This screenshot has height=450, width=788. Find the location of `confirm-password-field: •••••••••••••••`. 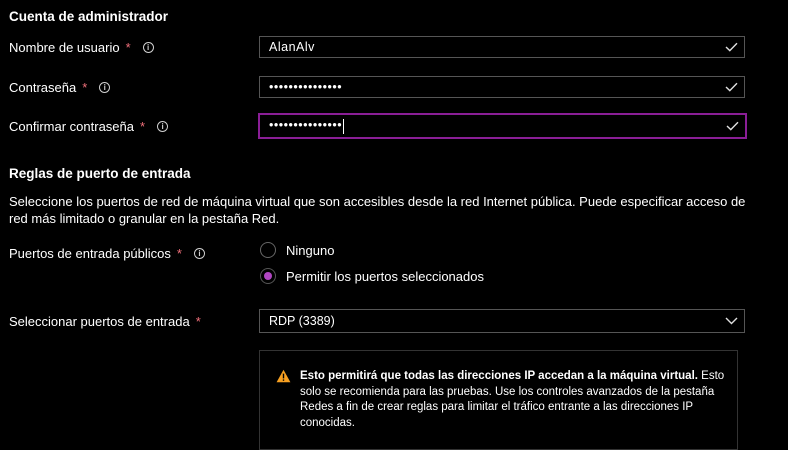

confirm-password-field: ••••••••••••••• is located at coordinates (502, 126).